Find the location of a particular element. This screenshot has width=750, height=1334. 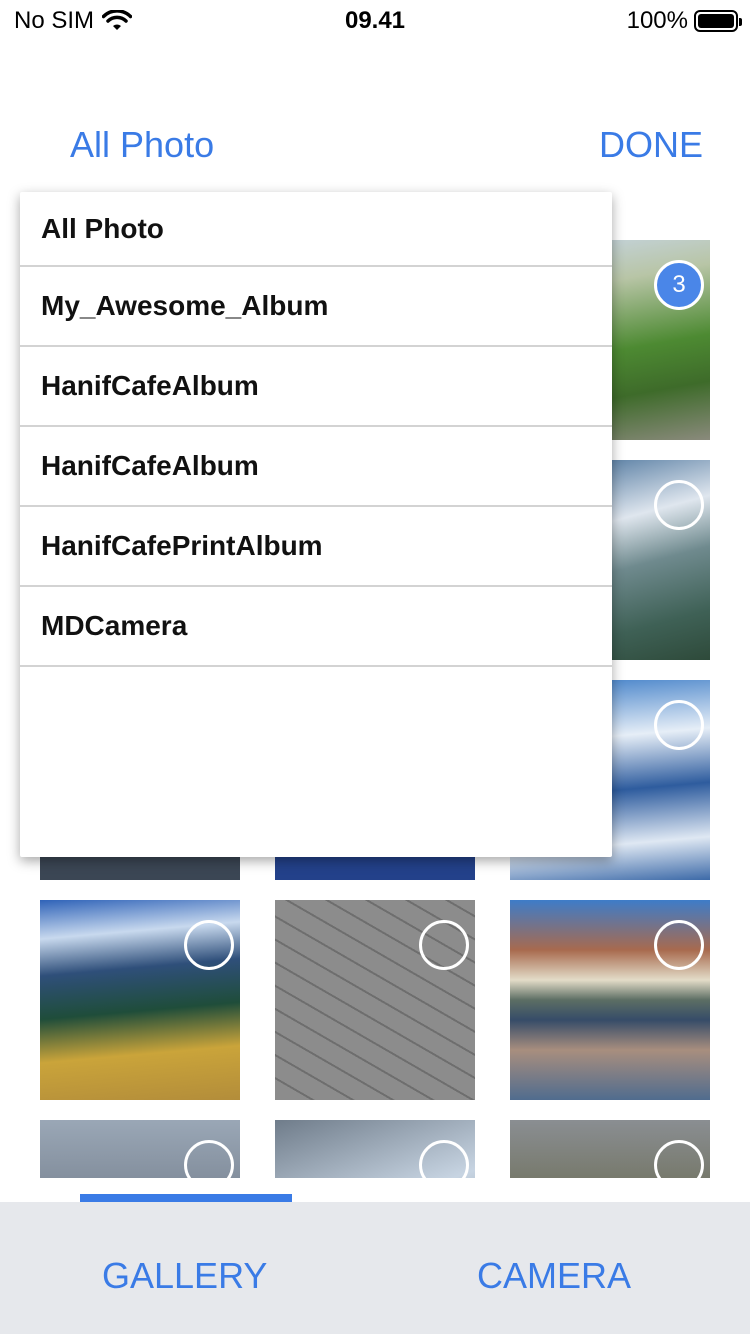

active-tab-indicator is located at coordinates (186, 1198).